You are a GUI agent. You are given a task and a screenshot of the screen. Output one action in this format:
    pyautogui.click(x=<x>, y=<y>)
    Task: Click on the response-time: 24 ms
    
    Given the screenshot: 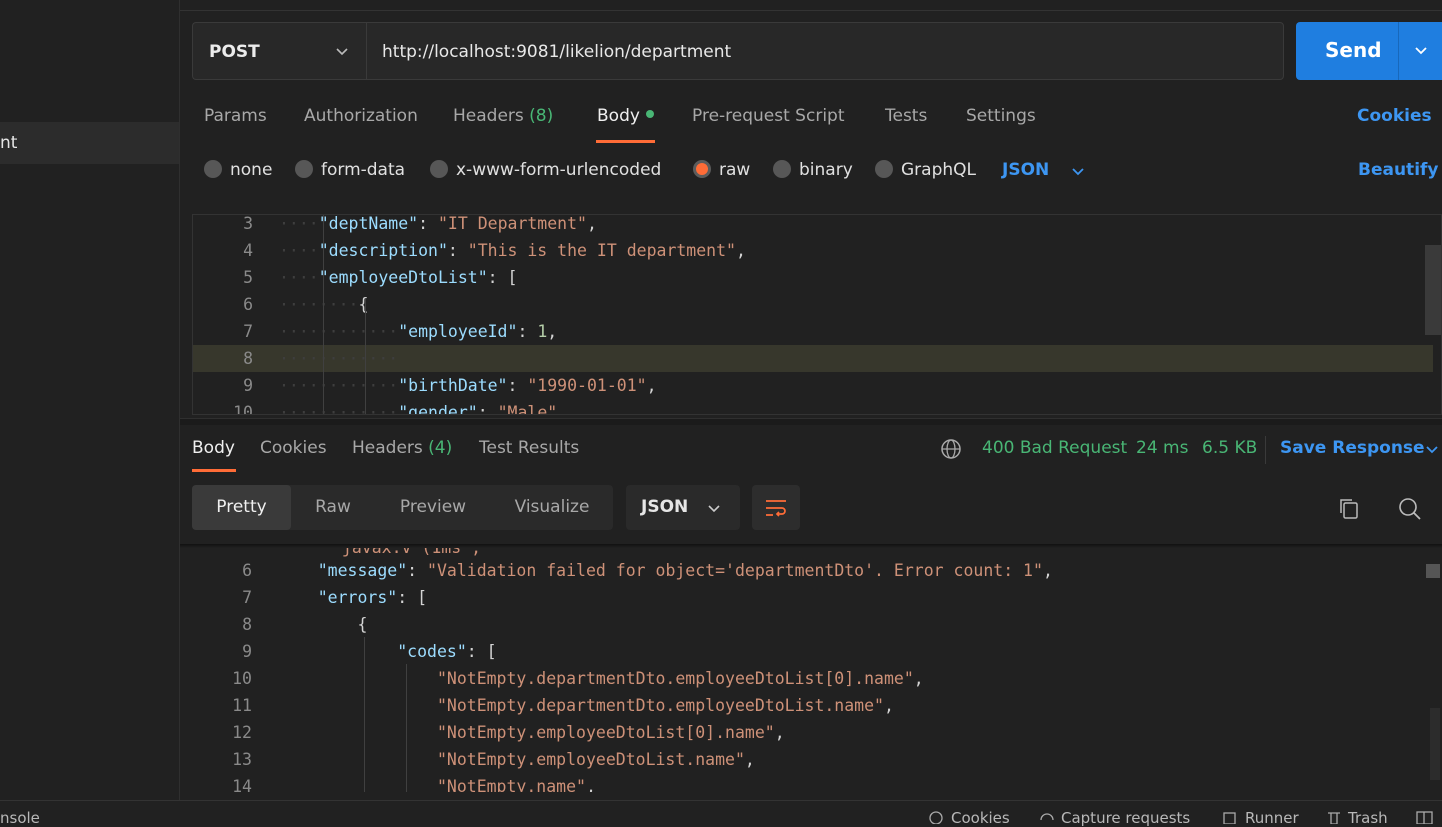 What is the action you would take?
    pyautogui.click(x=1162, y=448)
    